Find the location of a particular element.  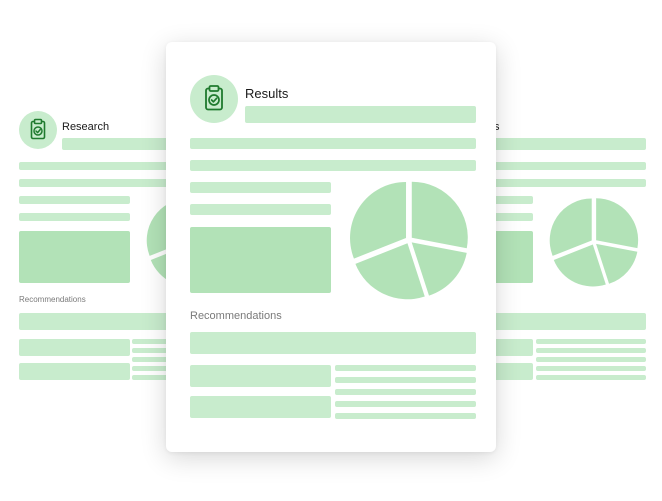

card-title: Research is located at coordinates (86, 127).